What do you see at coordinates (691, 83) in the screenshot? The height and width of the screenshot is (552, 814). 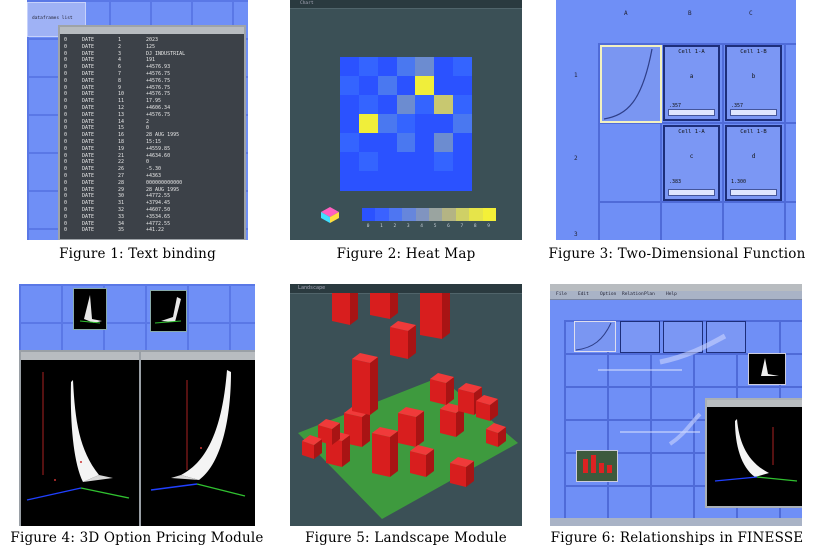 I see `cell-widget-a: Cell 1-A a .357` at bounding box center [691, 83].